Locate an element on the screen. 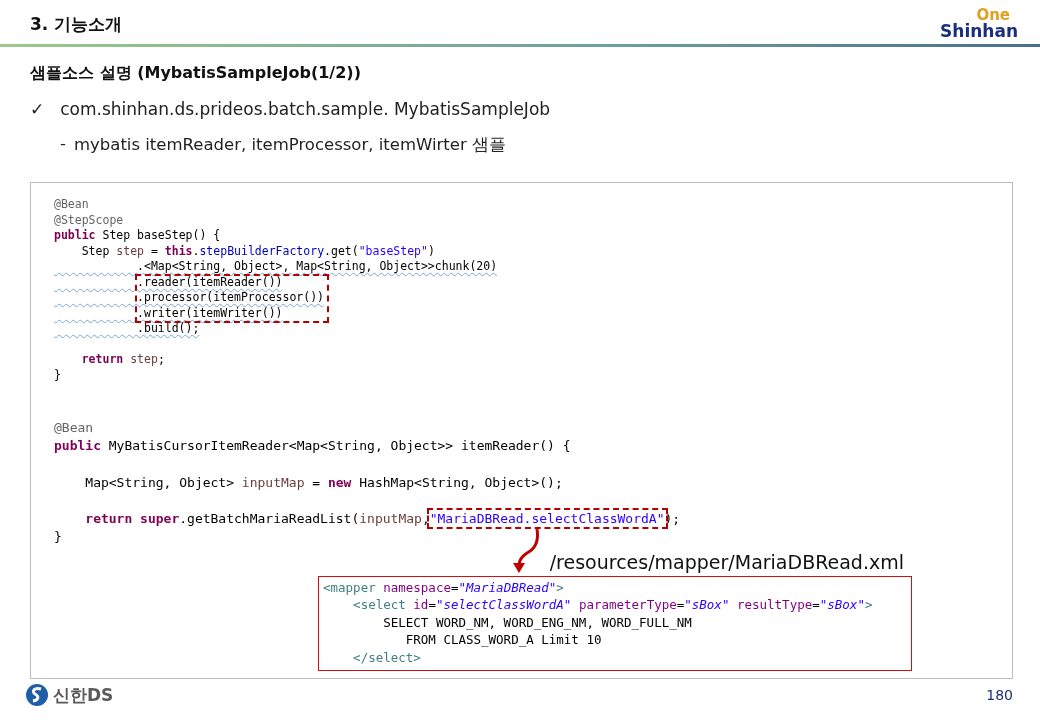 This screenshot has height=720, width=1040. code-line: Step step = this.stepBuilderFactory.get("baseStep") is located at coordinates (258, 251).